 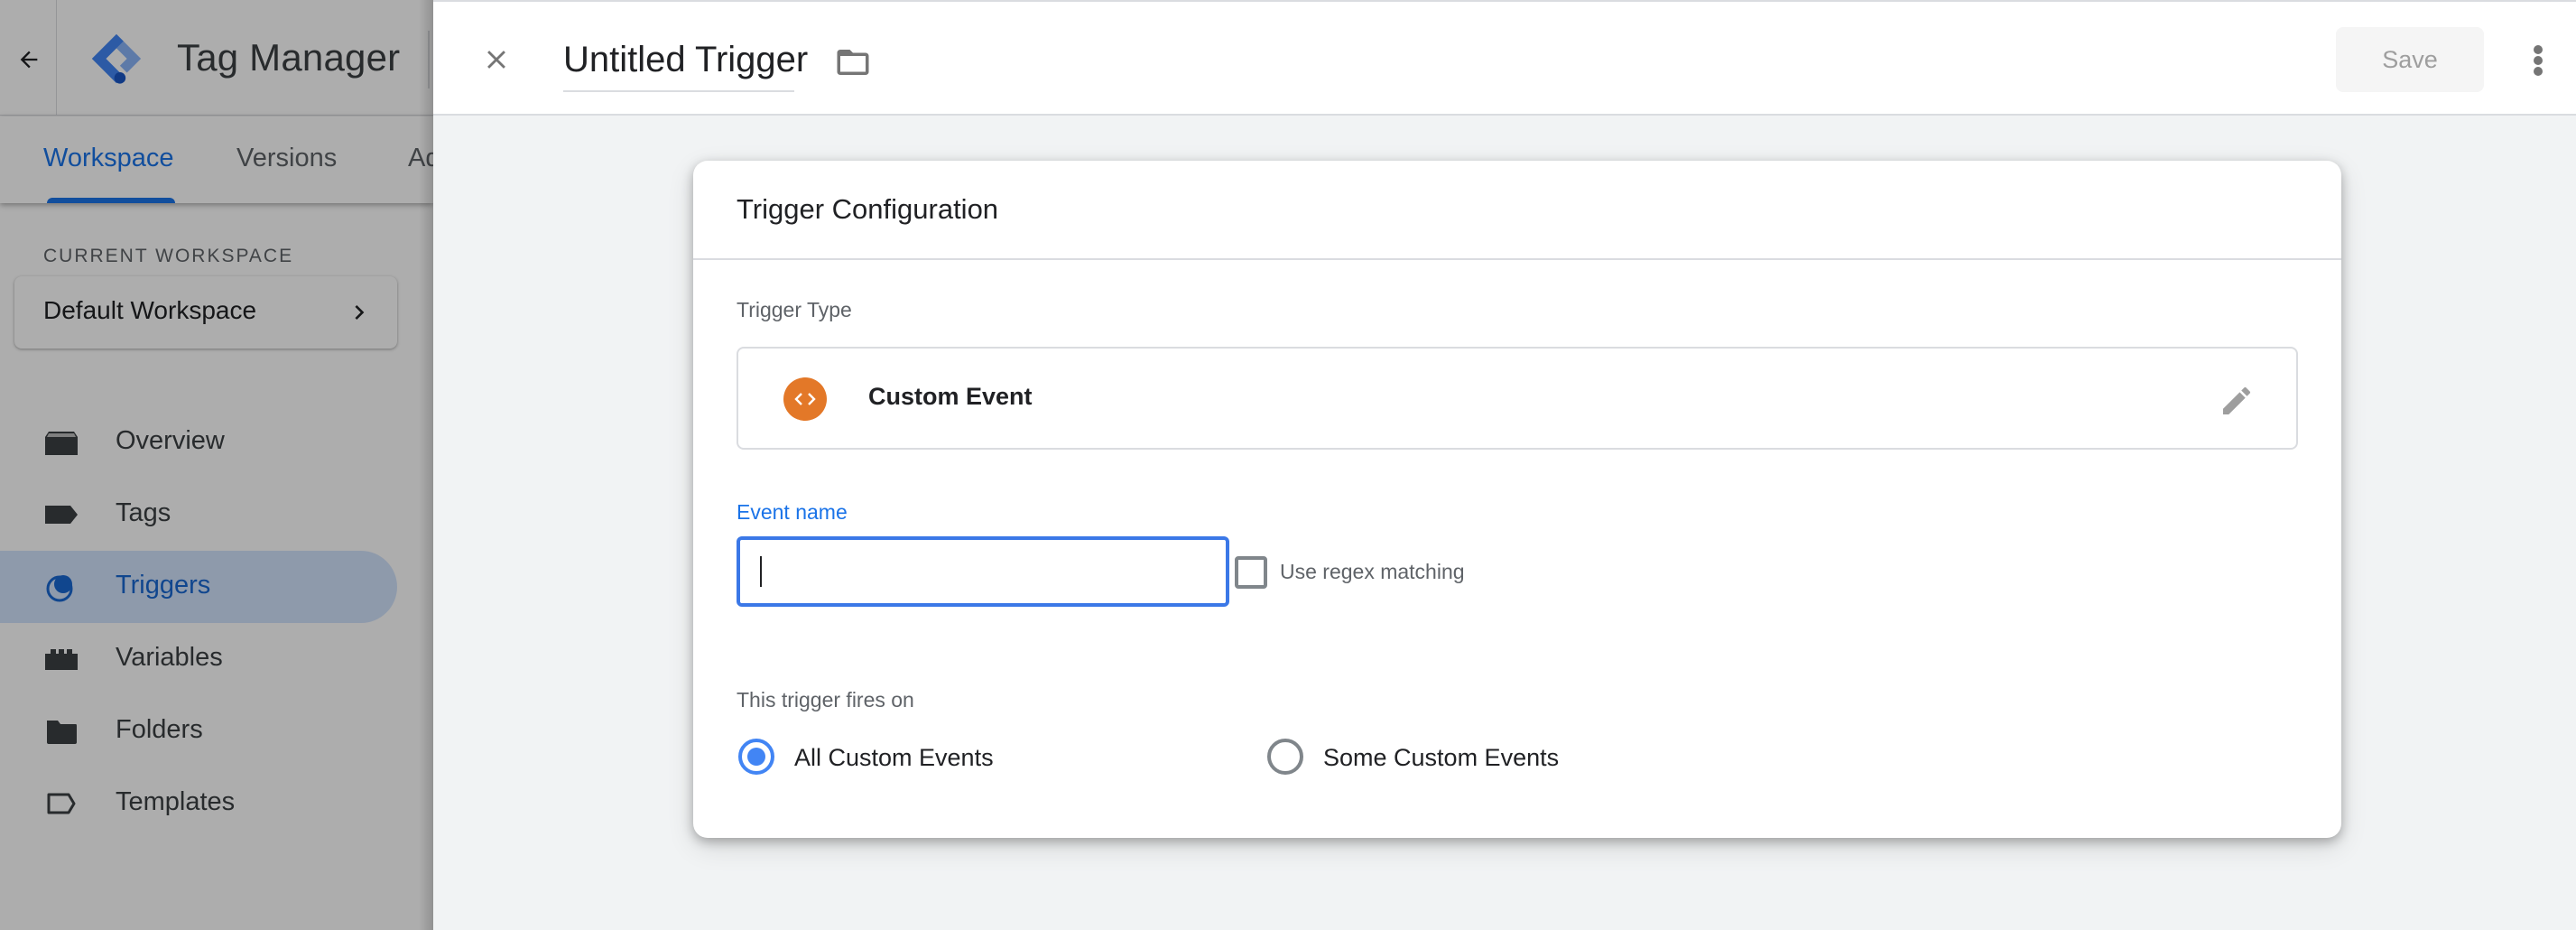 I want to click on arrow-left-icon, so click(x=29, y=60).